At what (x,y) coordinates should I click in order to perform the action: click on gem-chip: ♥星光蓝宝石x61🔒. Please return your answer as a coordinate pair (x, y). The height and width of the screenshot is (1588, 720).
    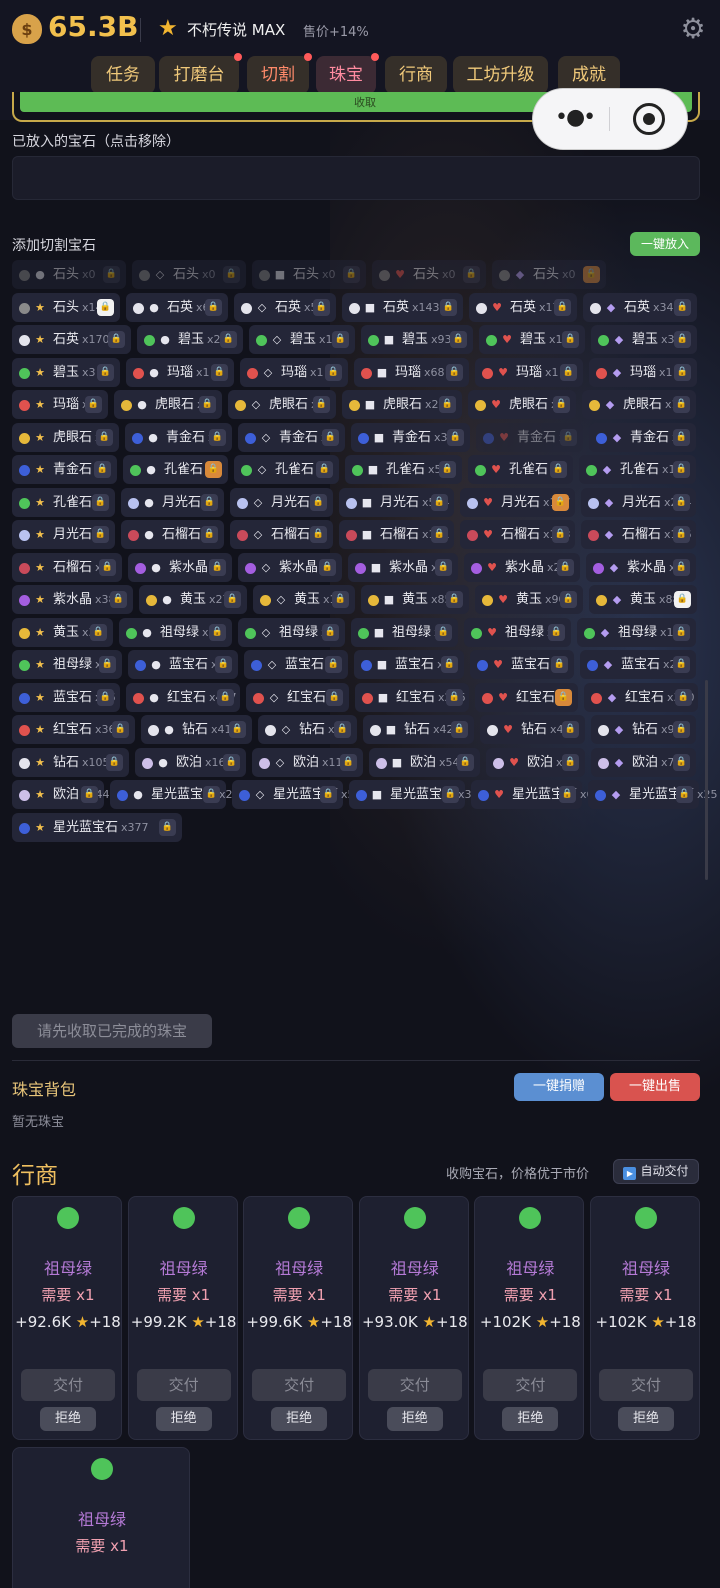
    Looking at the image, I should click on (536, 794).